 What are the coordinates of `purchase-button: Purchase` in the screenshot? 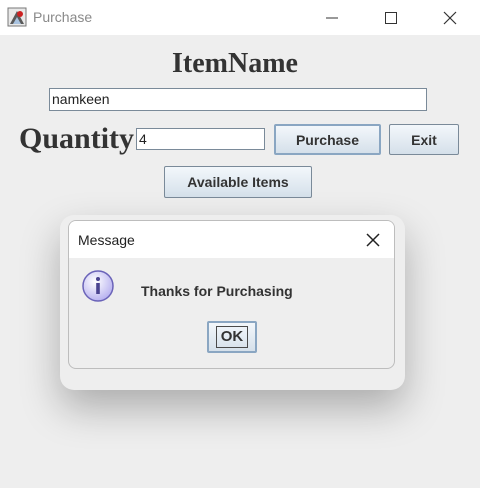 It's located at (327, 139).